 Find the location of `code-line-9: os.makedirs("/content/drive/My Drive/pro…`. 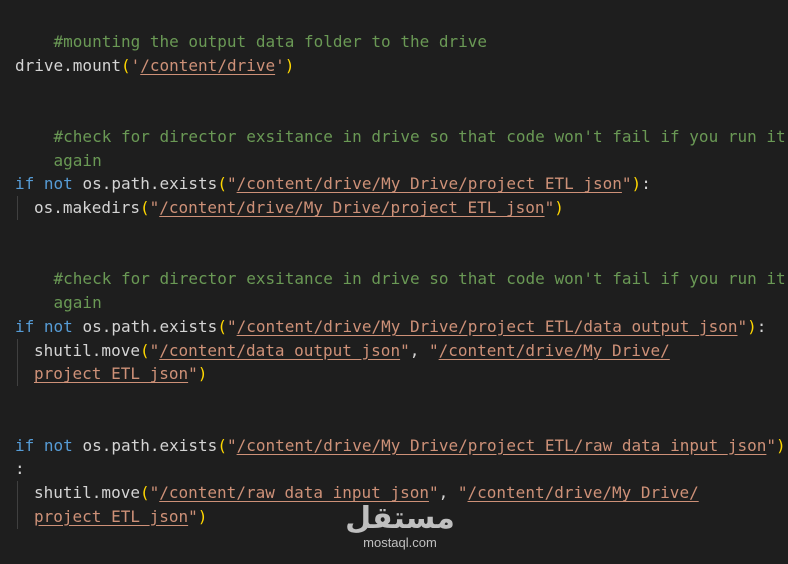

code-line-9: os.makedirs("/content/drive/My Drive/pro… is located at coordinates (394, 208).